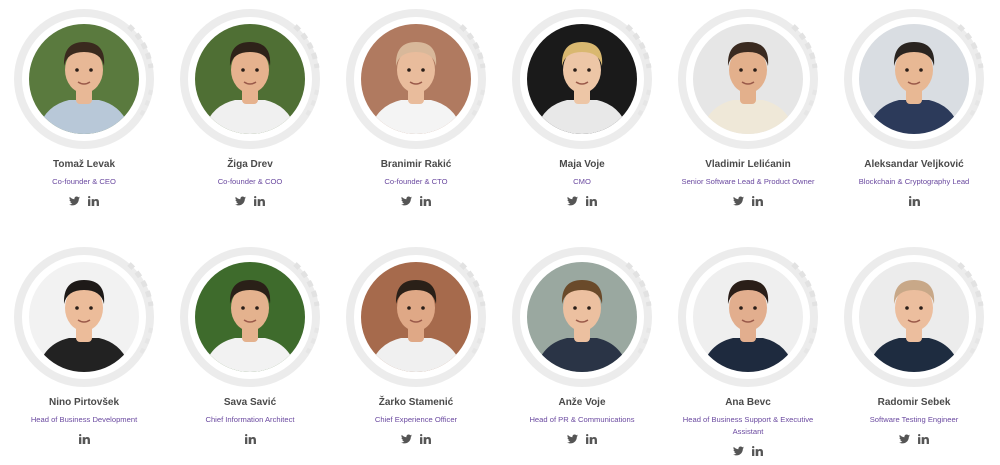 Image resolution: width=1000 pixels, height=465 pixels. Describe the element at coordinates (84, 419) in the screenshot. I see `member-role: Head of Business Development` at that location.